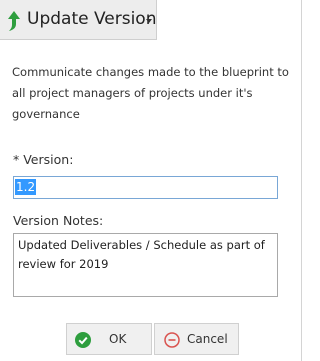 Image resolution: width=320 pixels, height=361 pixels. Describe the element at coordinates (14, 21) in the screenshot. I see `arrow-up-icon` at that location.